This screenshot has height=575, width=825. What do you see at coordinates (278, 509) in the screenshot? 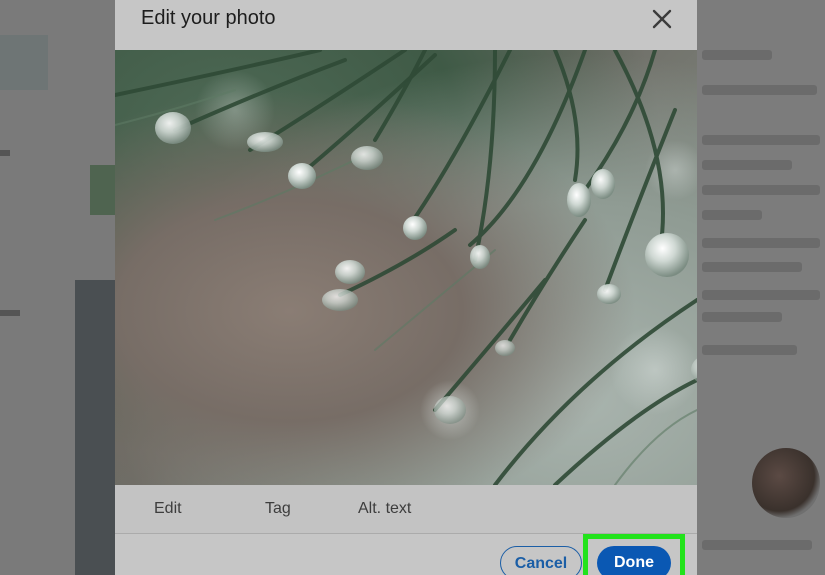
I see `tab-tag: Tag` at bounding box center [278, 509].